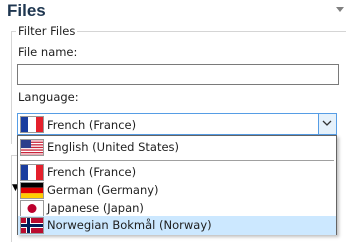 The image size is (346, 242). I want to click on dropdown-button, so click(327, 124).